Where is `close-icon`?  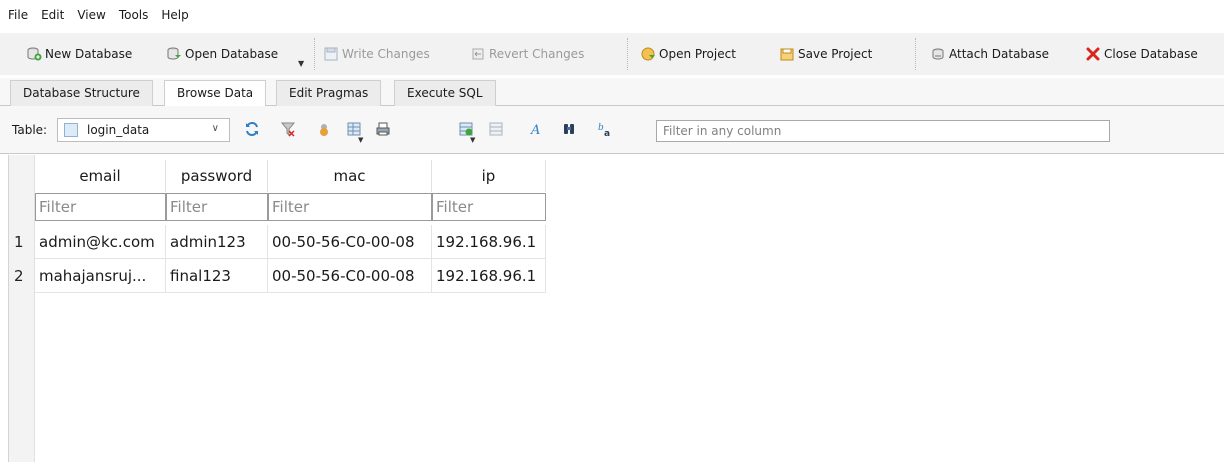
close-icon is located at coordinates (1093, 54).